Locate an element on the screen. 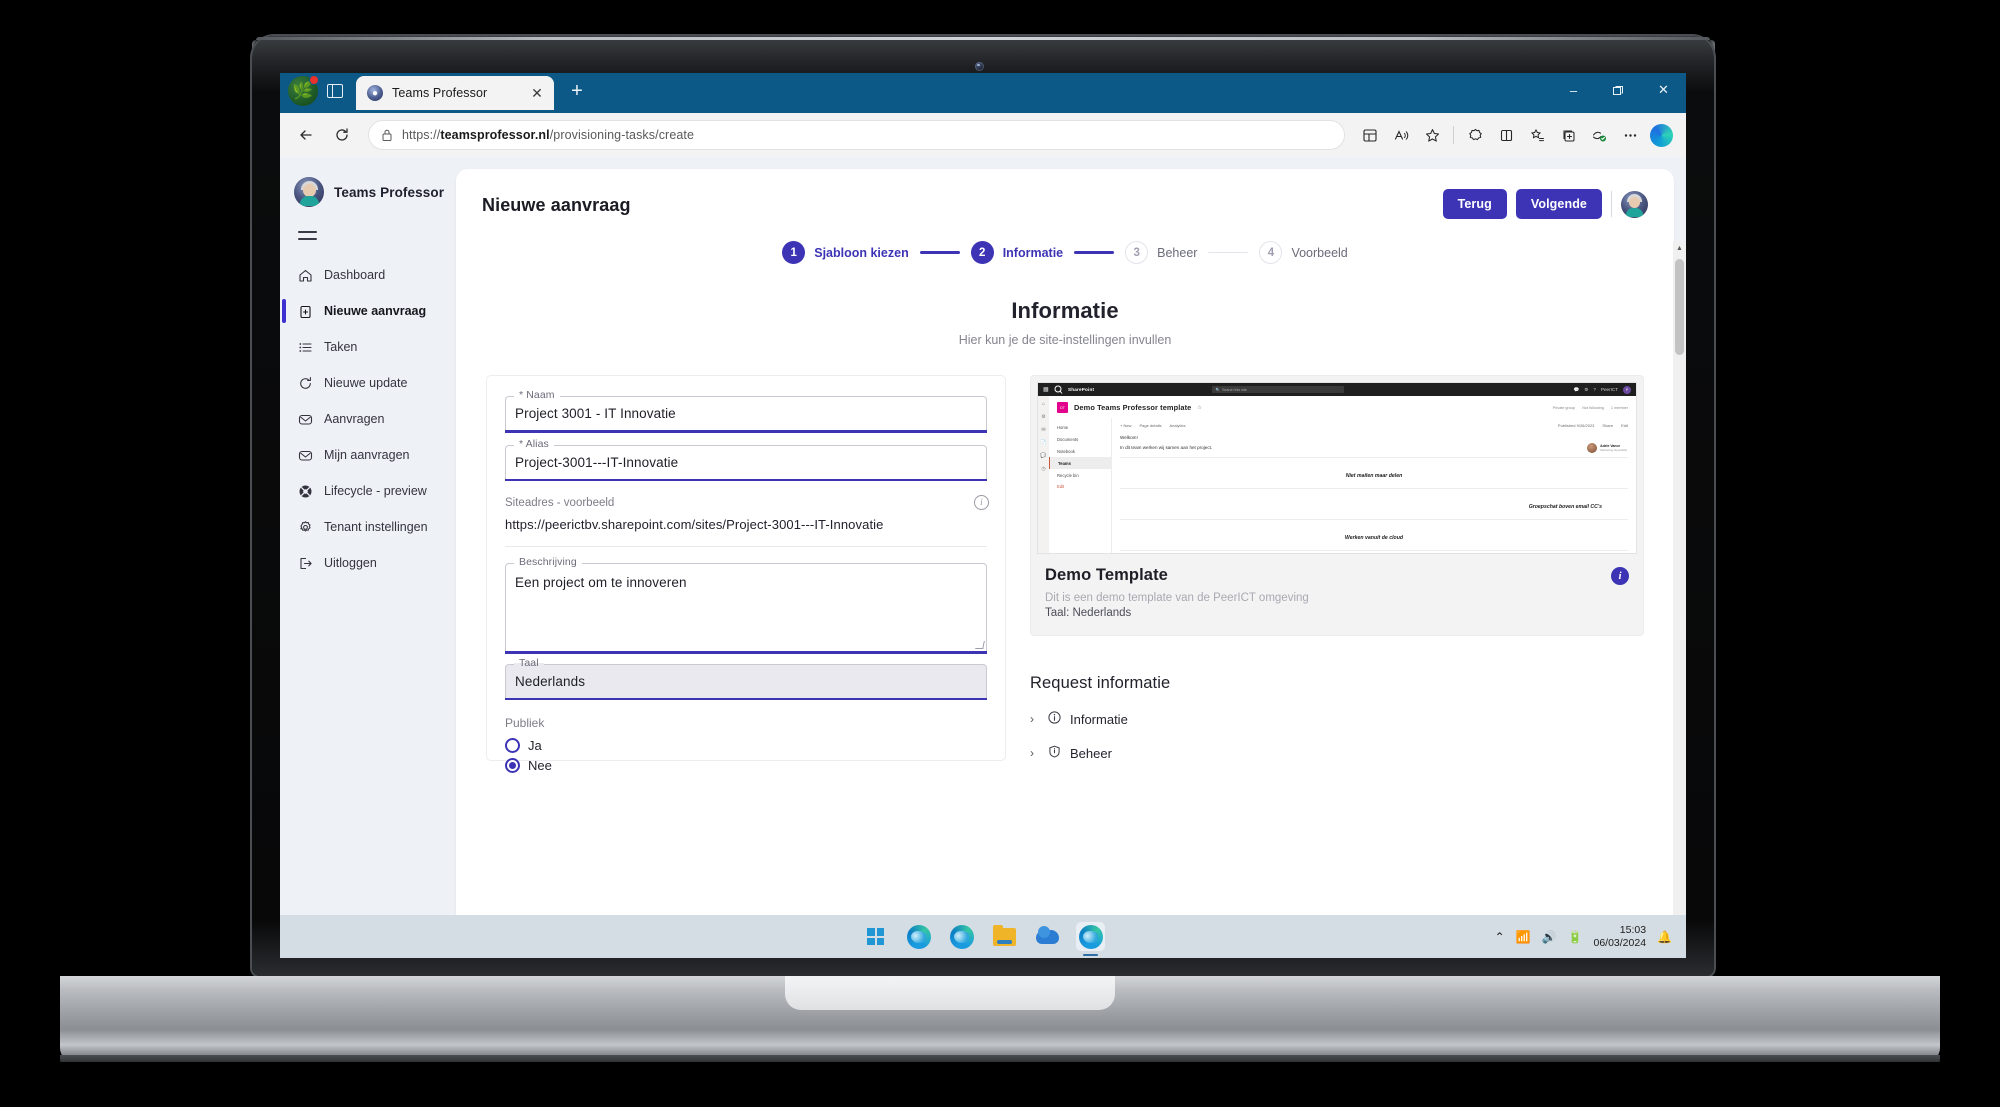  alias-input: Project-3001---IT-Innovatie is located at coordinates (746, 461).